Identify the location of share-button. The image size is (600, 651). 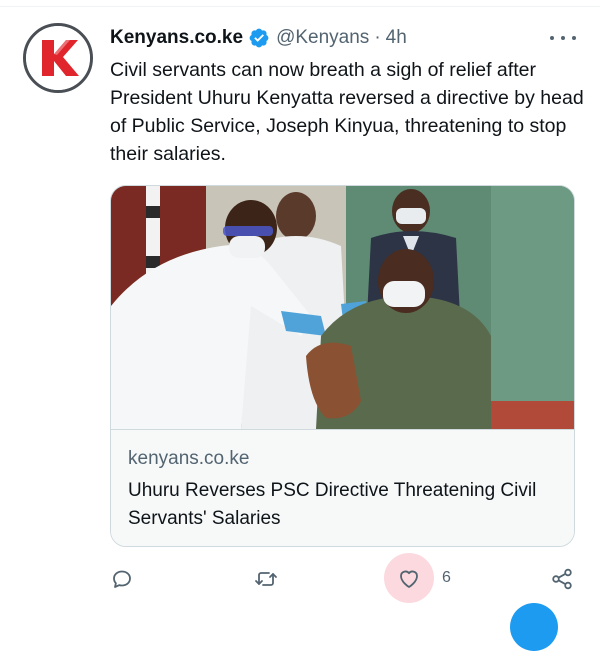
(562, 579).